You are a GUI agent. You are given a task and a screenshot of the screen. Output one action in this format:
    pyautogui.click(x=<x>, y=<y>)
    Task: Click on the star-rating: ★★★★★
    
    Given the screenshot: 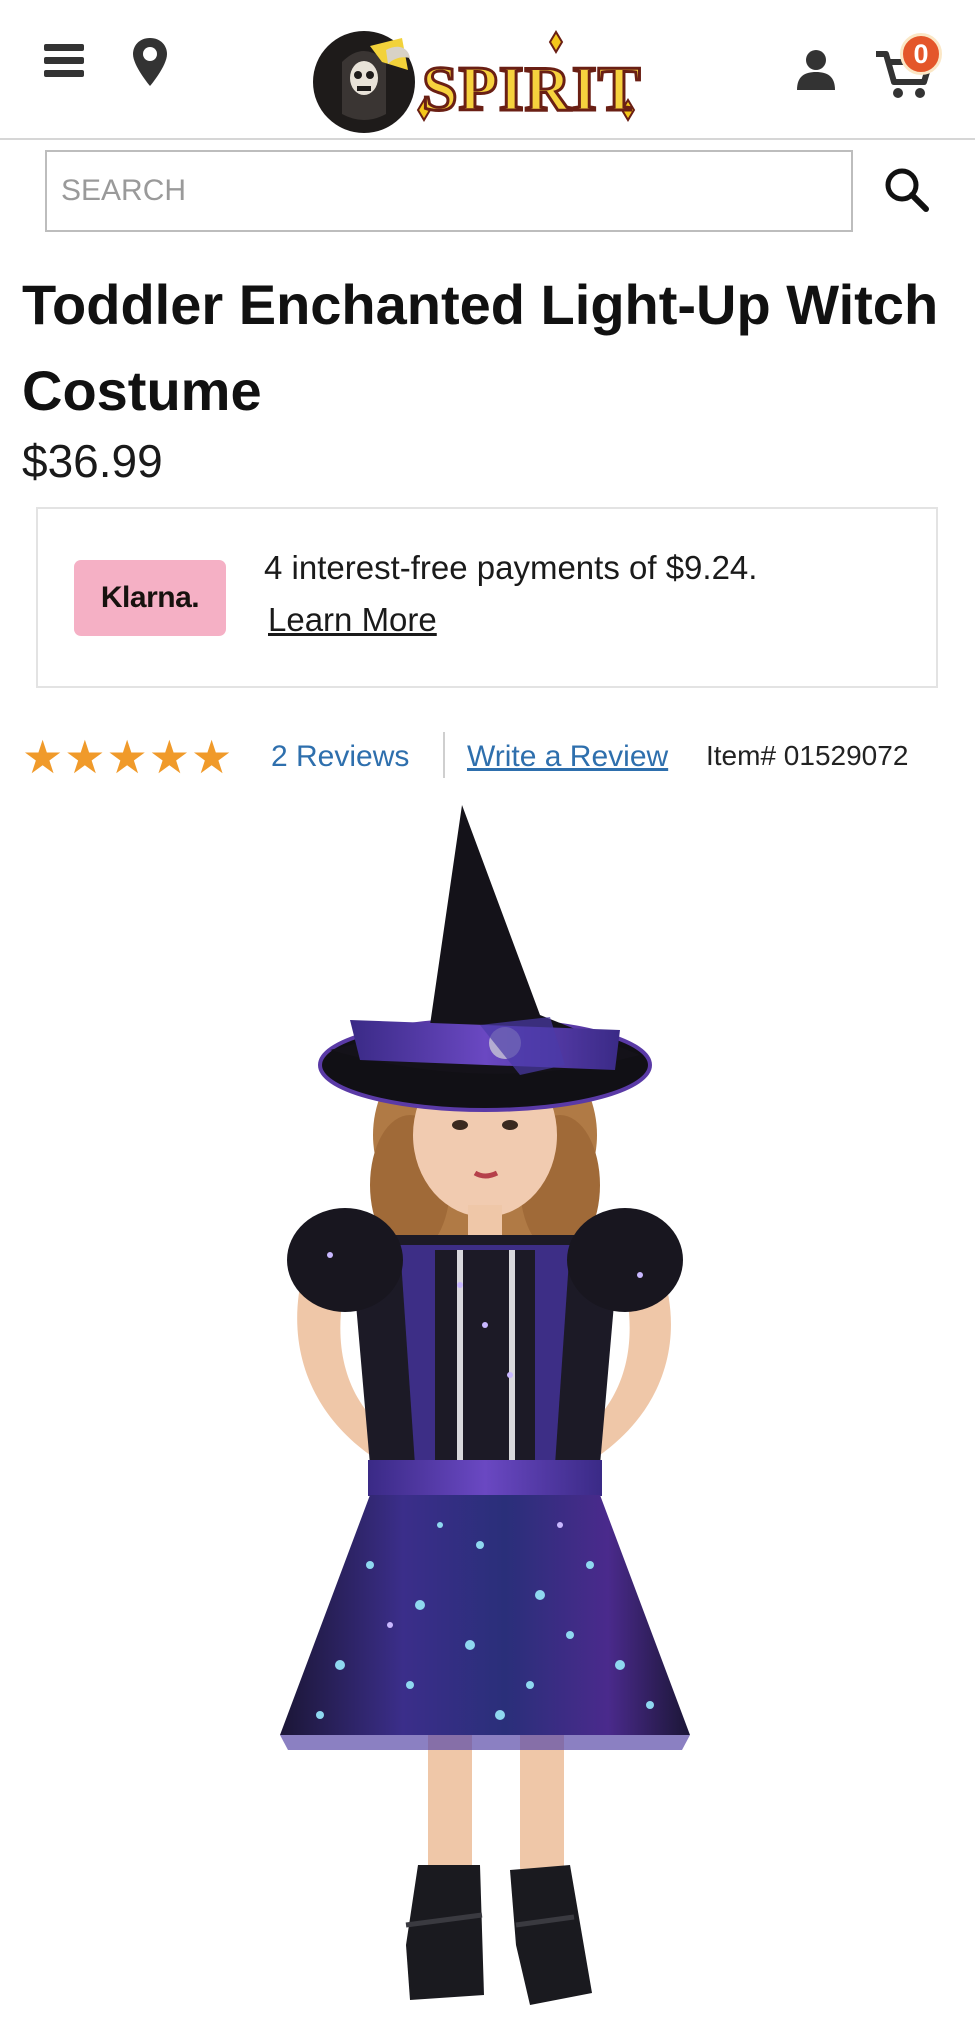 What is the action you would take?
    pyautogui.click(x=128, y=757)
    